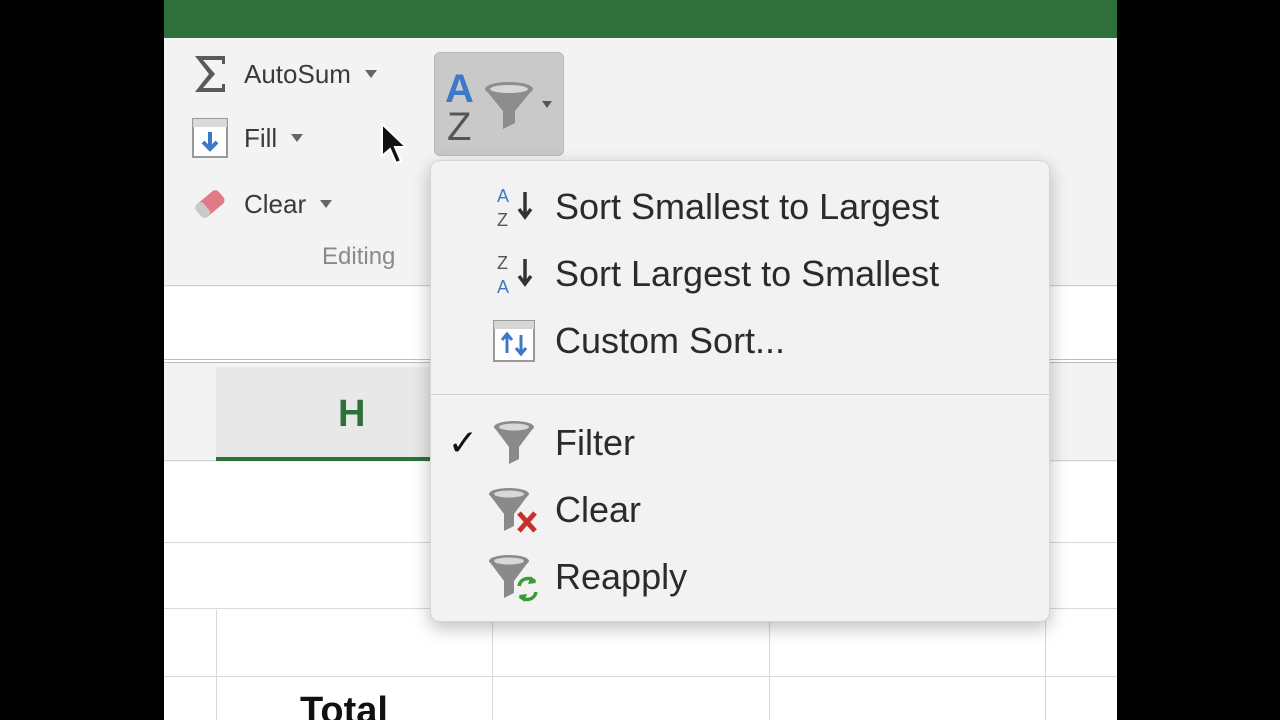 The width and height of the screenshot is (1280, 720). Describe the element at coordinates (459, 89) in the screenshot. I see `az-sort-icon: A` at that location.